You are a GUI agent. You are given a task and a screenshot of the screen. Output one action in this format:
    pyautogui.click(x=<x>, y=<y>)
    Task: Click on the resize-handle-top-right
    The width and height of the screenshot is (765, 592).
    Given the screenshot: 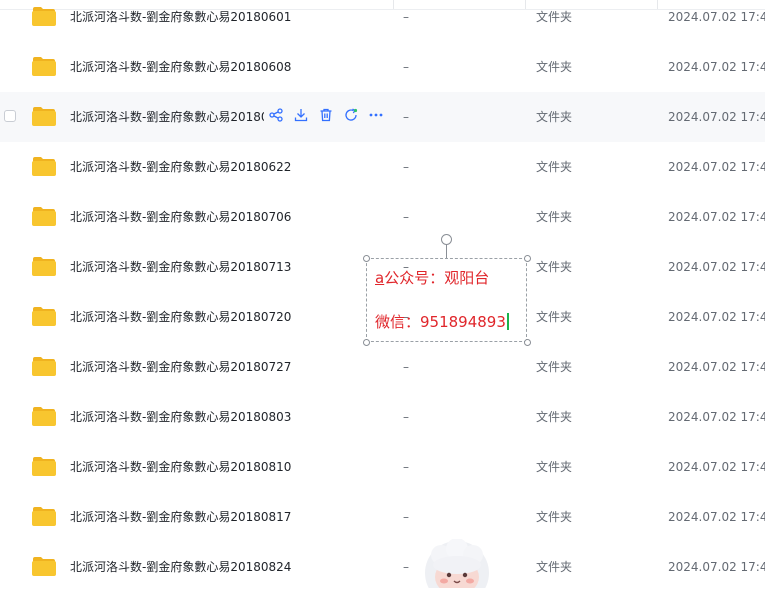 What is the action you would take?
    pyautogui.click(x=527, y=258)
    